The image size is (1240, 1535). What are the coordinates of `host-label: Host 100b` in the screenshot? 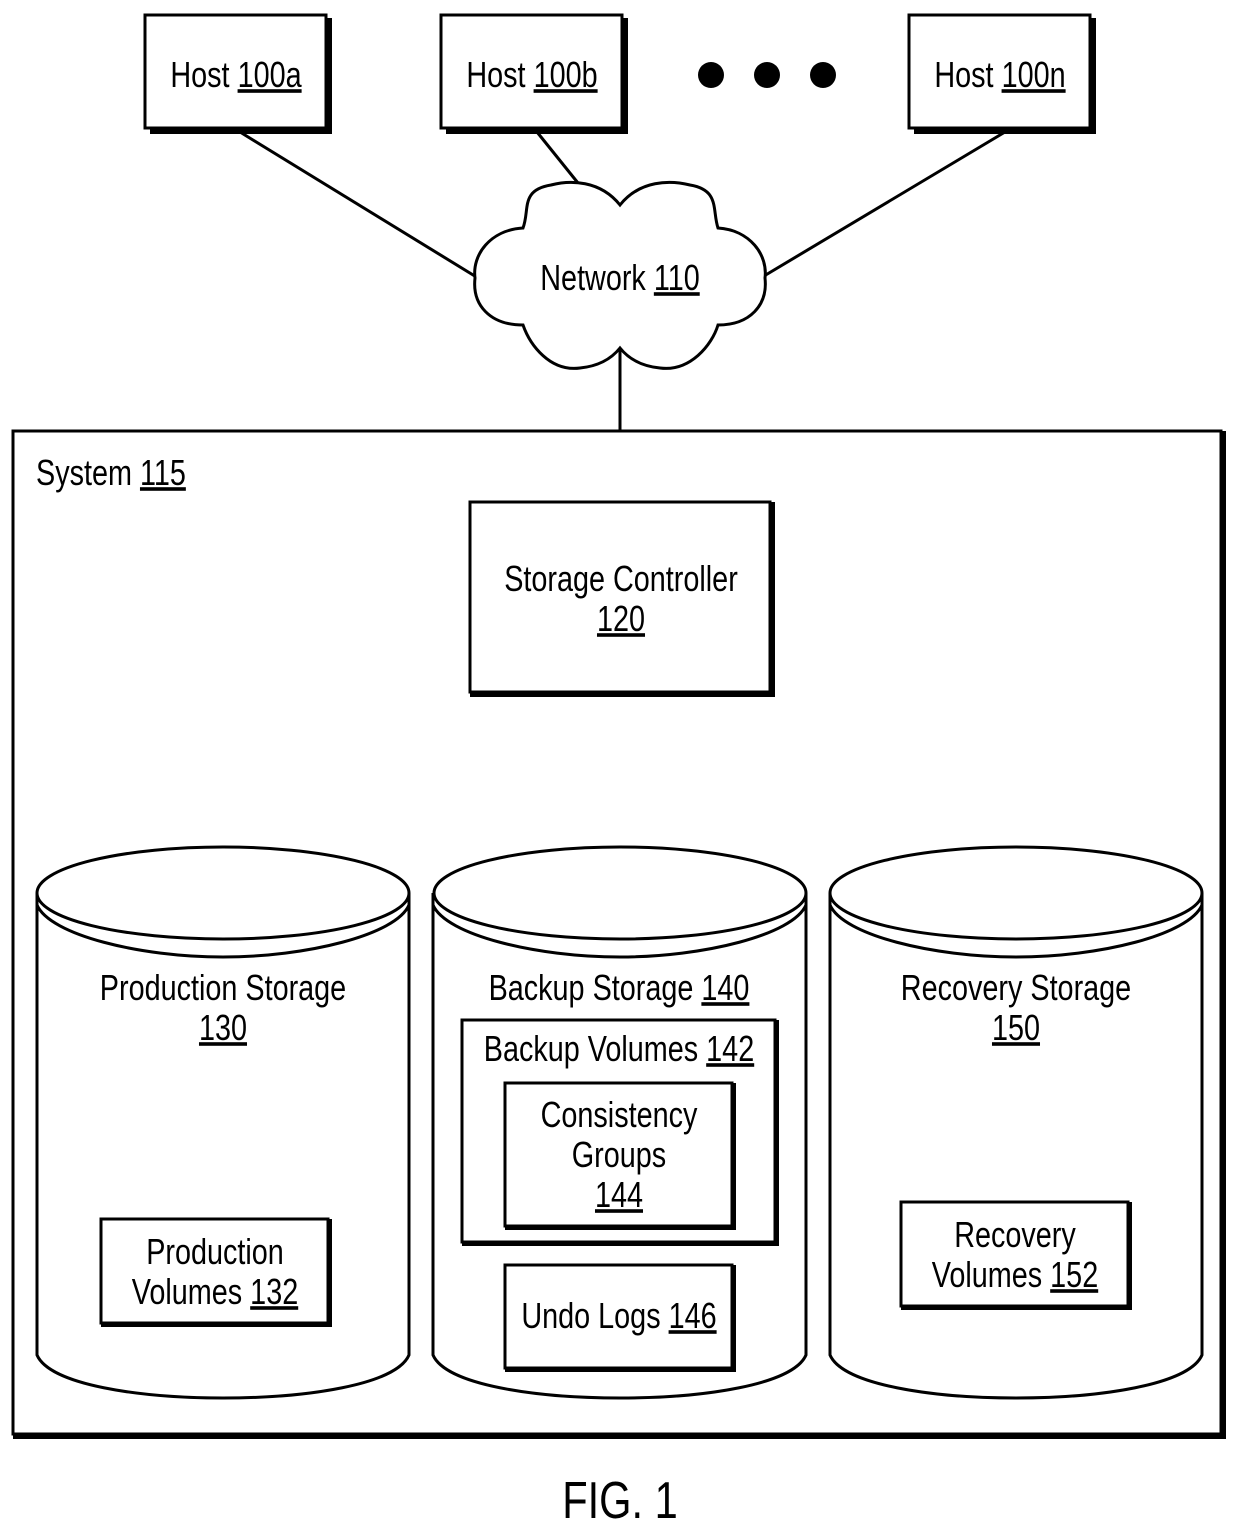 It's located at (531, 74).